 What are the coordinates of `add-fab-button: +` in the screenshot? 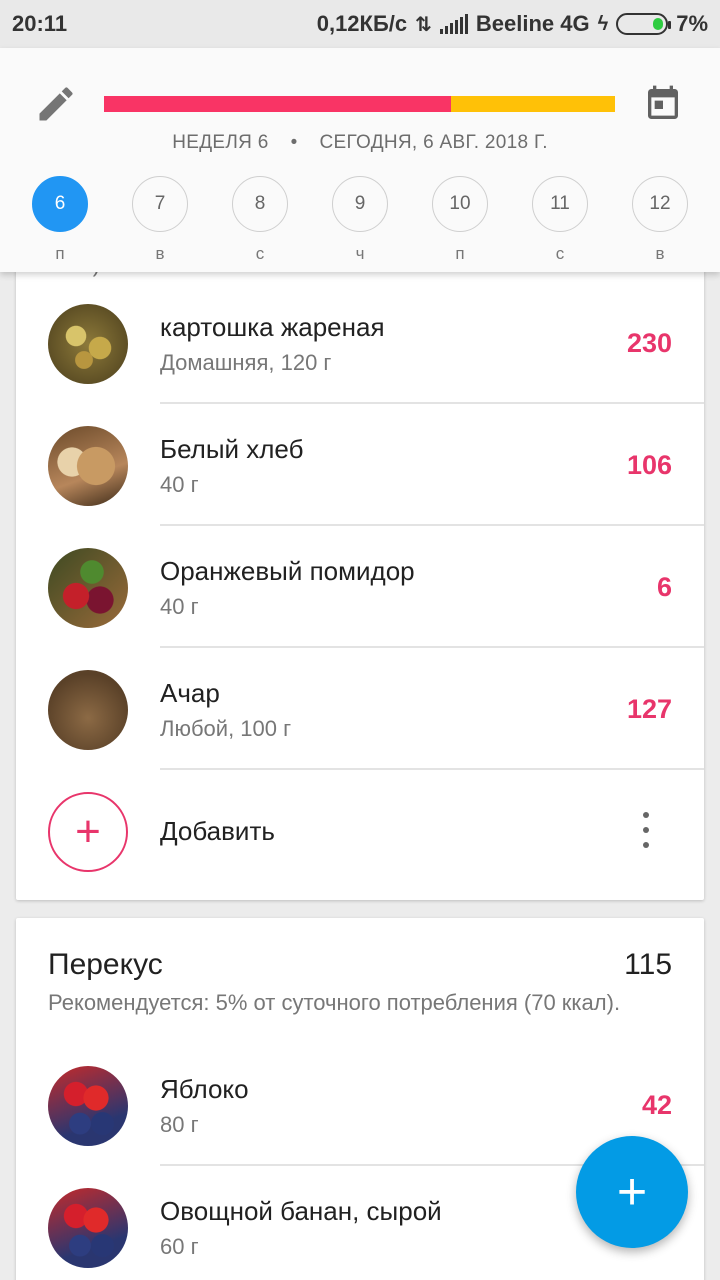 It's located at (632, 1192).